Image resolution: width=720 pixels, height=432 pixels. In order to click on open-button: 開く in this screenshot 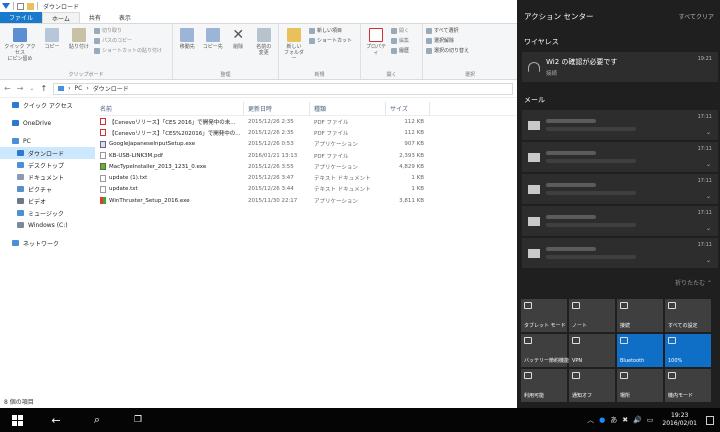, I will do `click(400, 30)`.